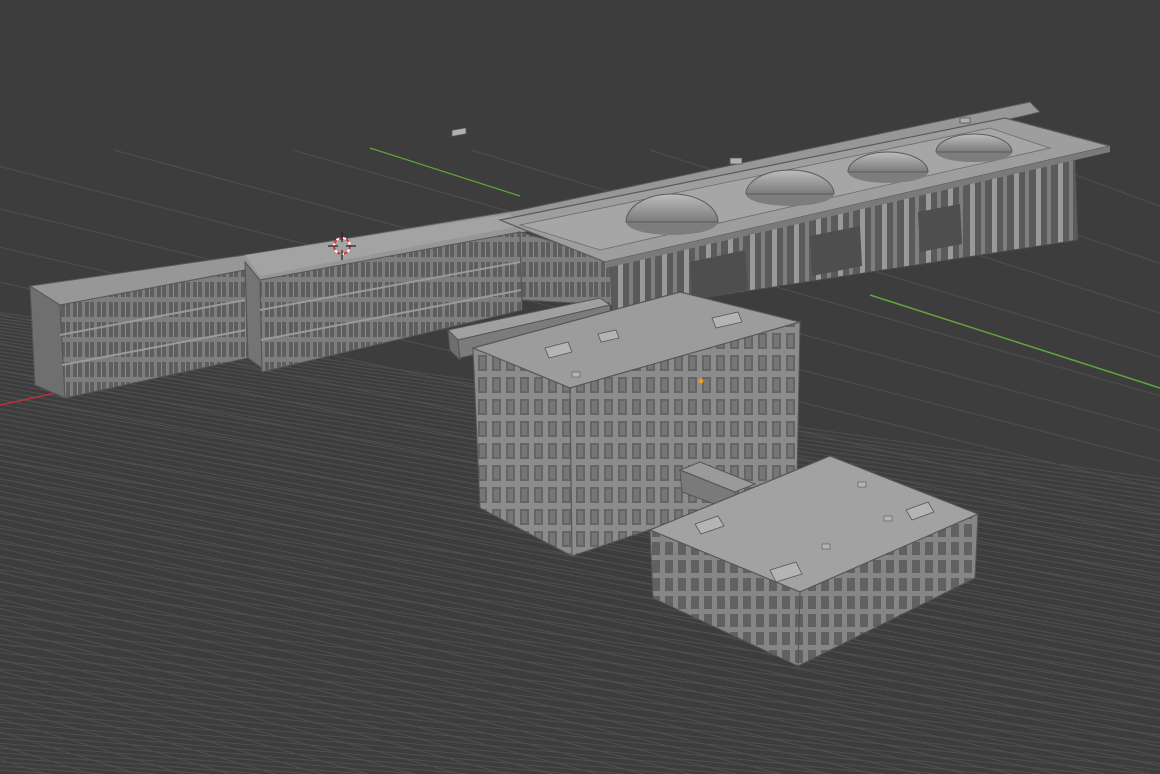  Describe the element at coordinates (1014, 341) in the screenshot. I see `y-axis-line-near` at that location.